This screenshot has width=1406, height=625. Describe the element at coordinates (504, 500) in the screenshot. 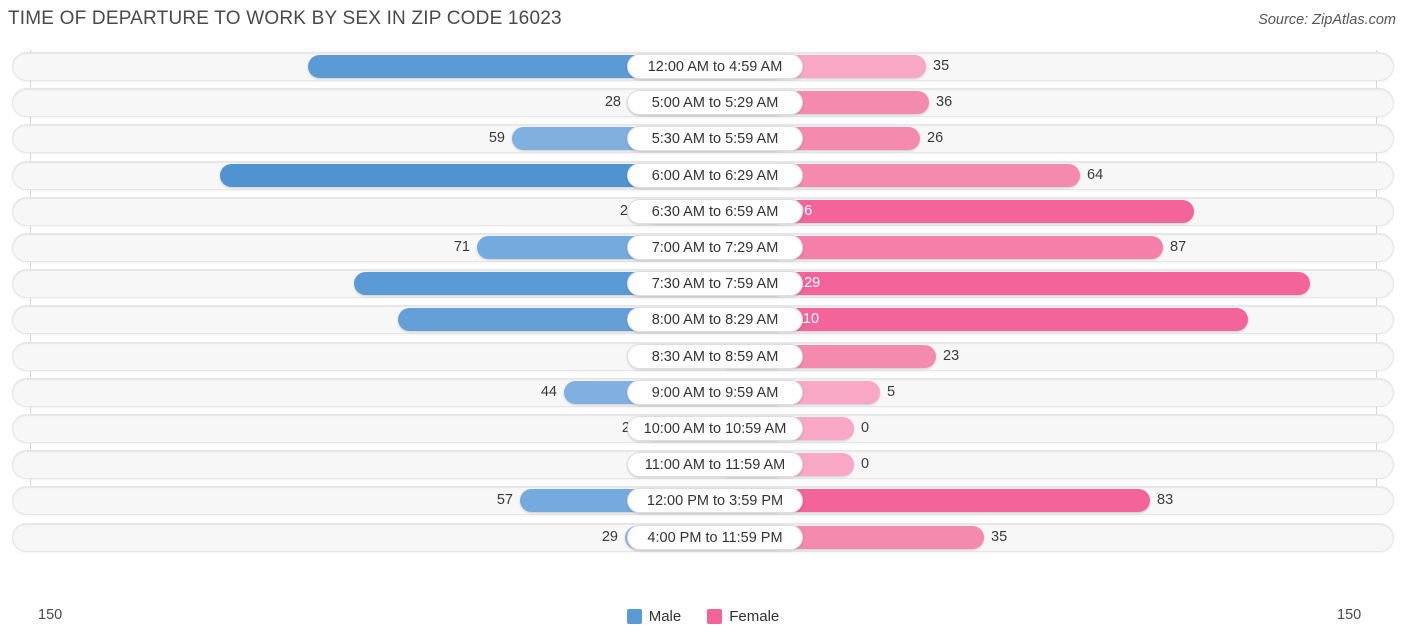

I see `male-value-label: 57` at that location.